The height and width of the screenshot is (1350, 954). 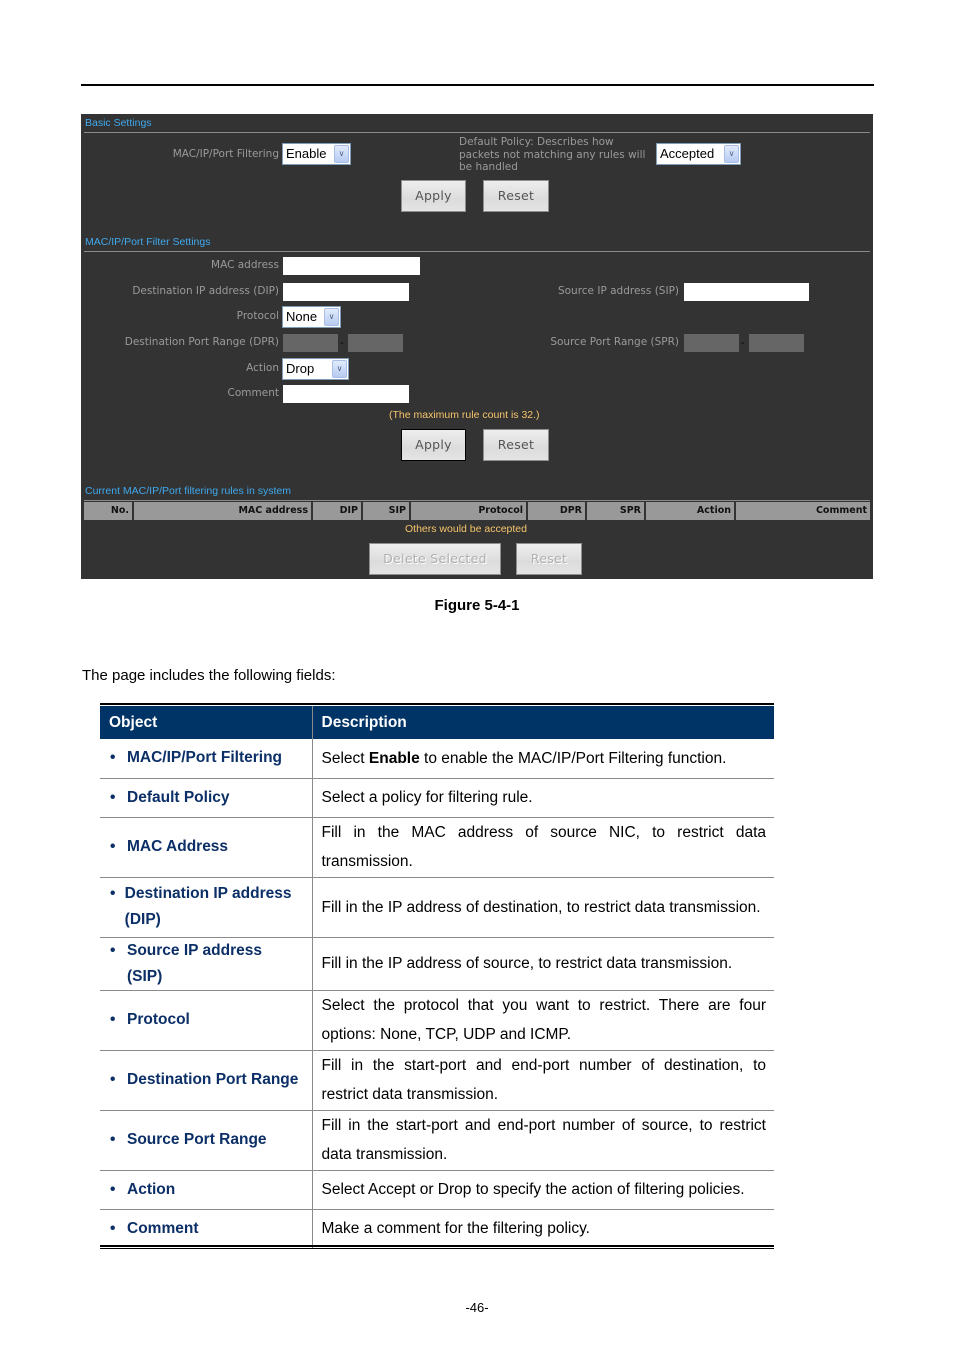 I want to click on sip-label: Source IP address (SIP), so click(x=618, y=291).